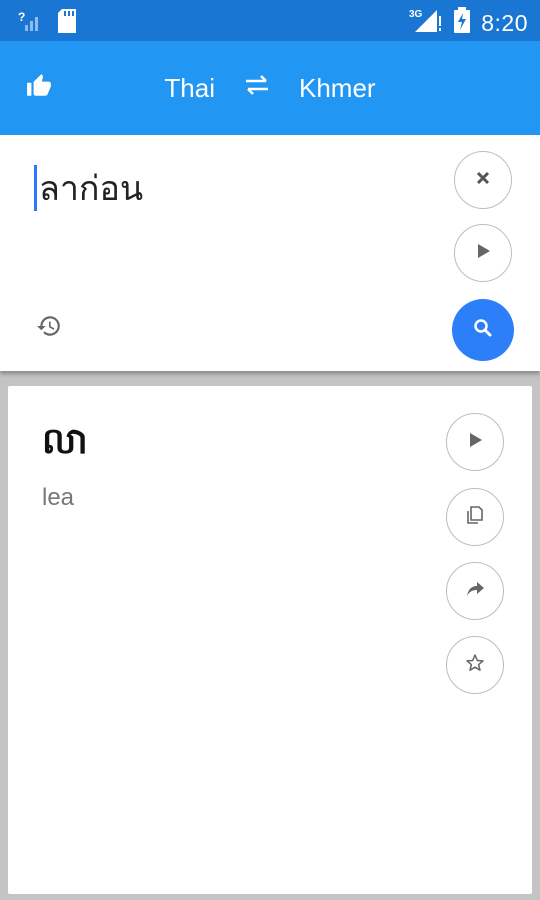 The height and width of the screenshot is (900, 540). I want to click on status-right-icons: 3G 8:20, so click(468, 23).